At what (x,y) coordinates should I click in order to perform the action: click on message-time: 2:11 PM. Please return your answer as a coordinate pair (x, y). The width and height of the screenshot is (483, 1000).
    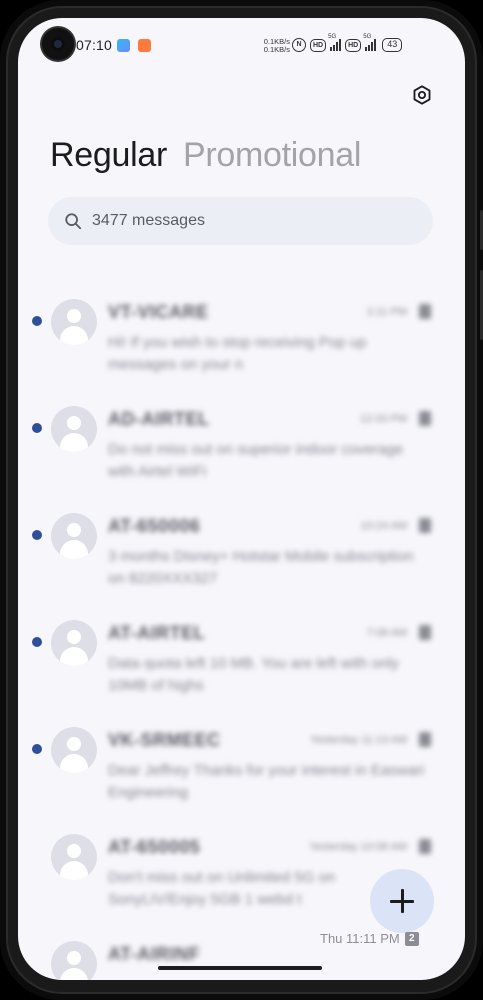
    Looking at the image, I should click on (386, 312).